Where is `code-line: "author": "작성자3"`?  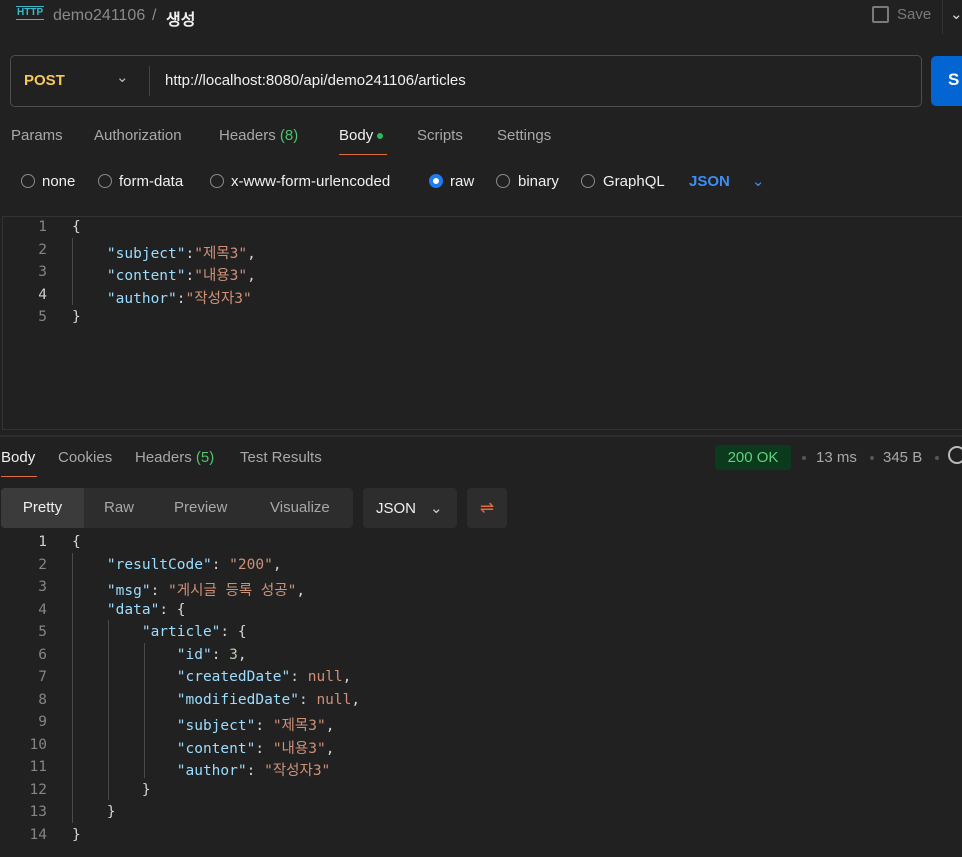 code-line: "author": "작성자3" is located at coordinates (201, 769).